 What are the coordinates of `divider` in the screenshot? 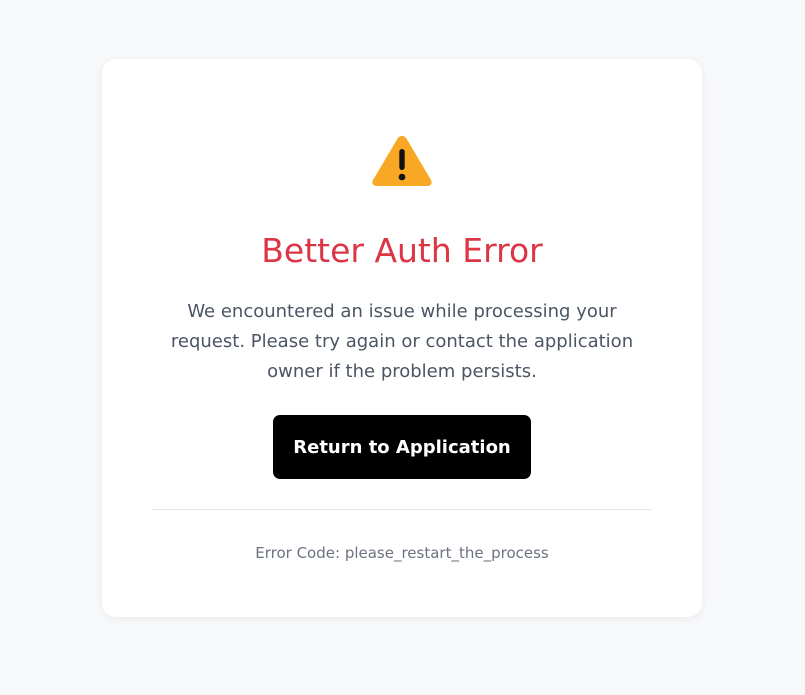 It's located at (402, 509).